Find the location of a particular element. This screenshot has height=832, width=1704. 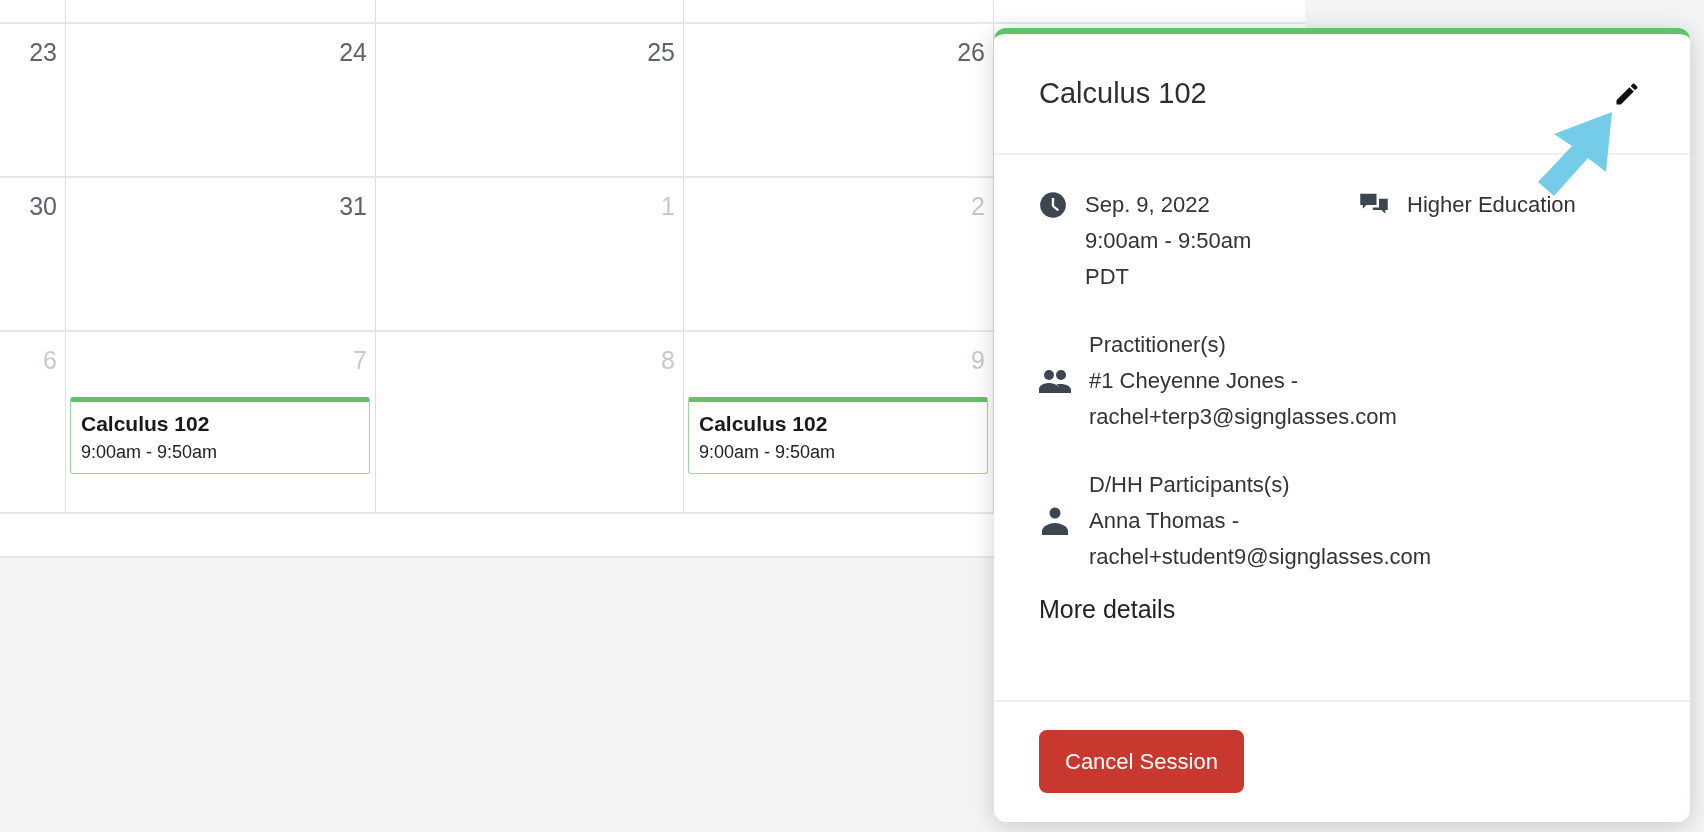

day-number: 7 is located at coordinates (360, 360).